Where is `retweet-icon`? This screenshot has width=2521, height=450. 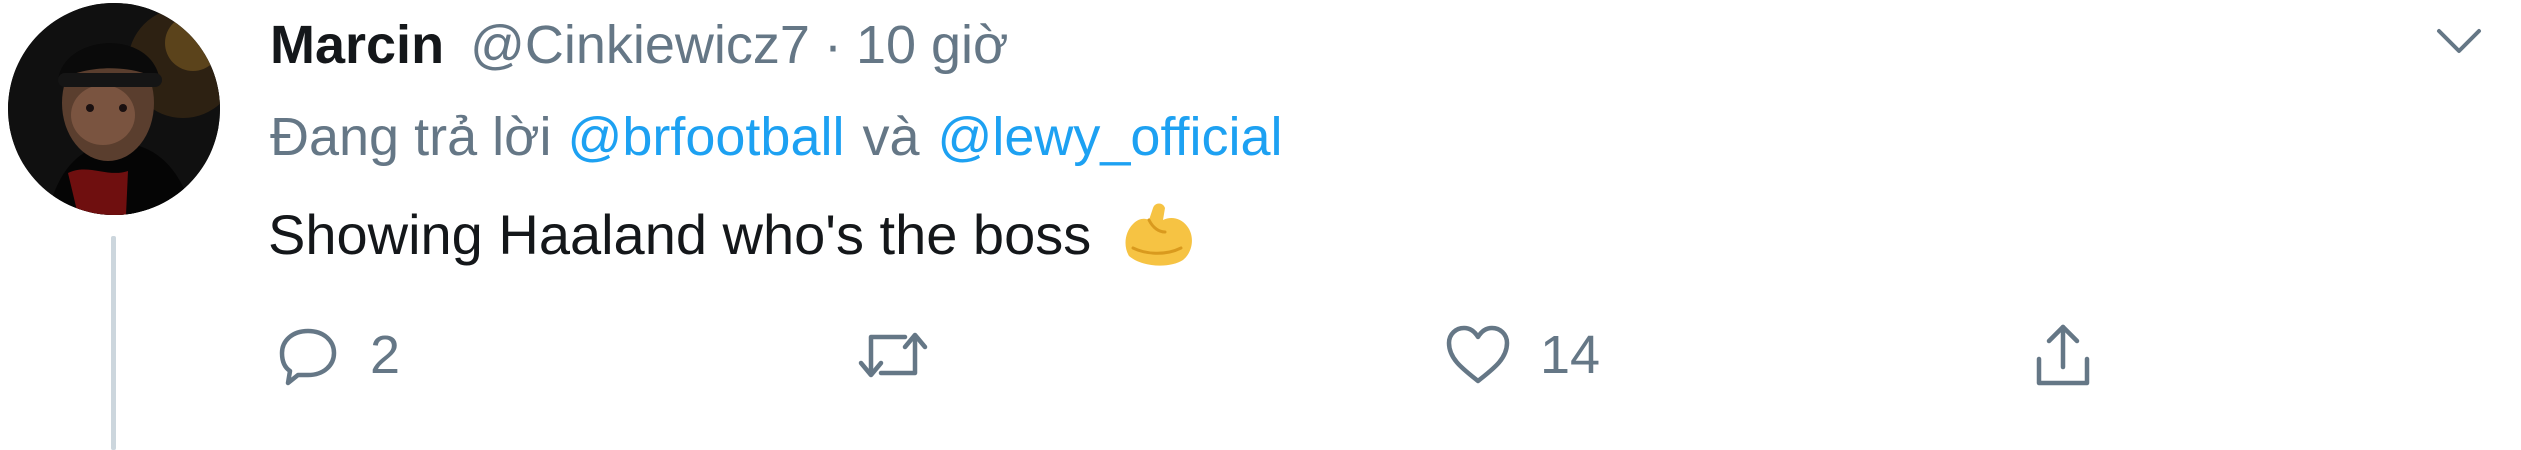 retweet-icon is located at coordinates (893, 355).